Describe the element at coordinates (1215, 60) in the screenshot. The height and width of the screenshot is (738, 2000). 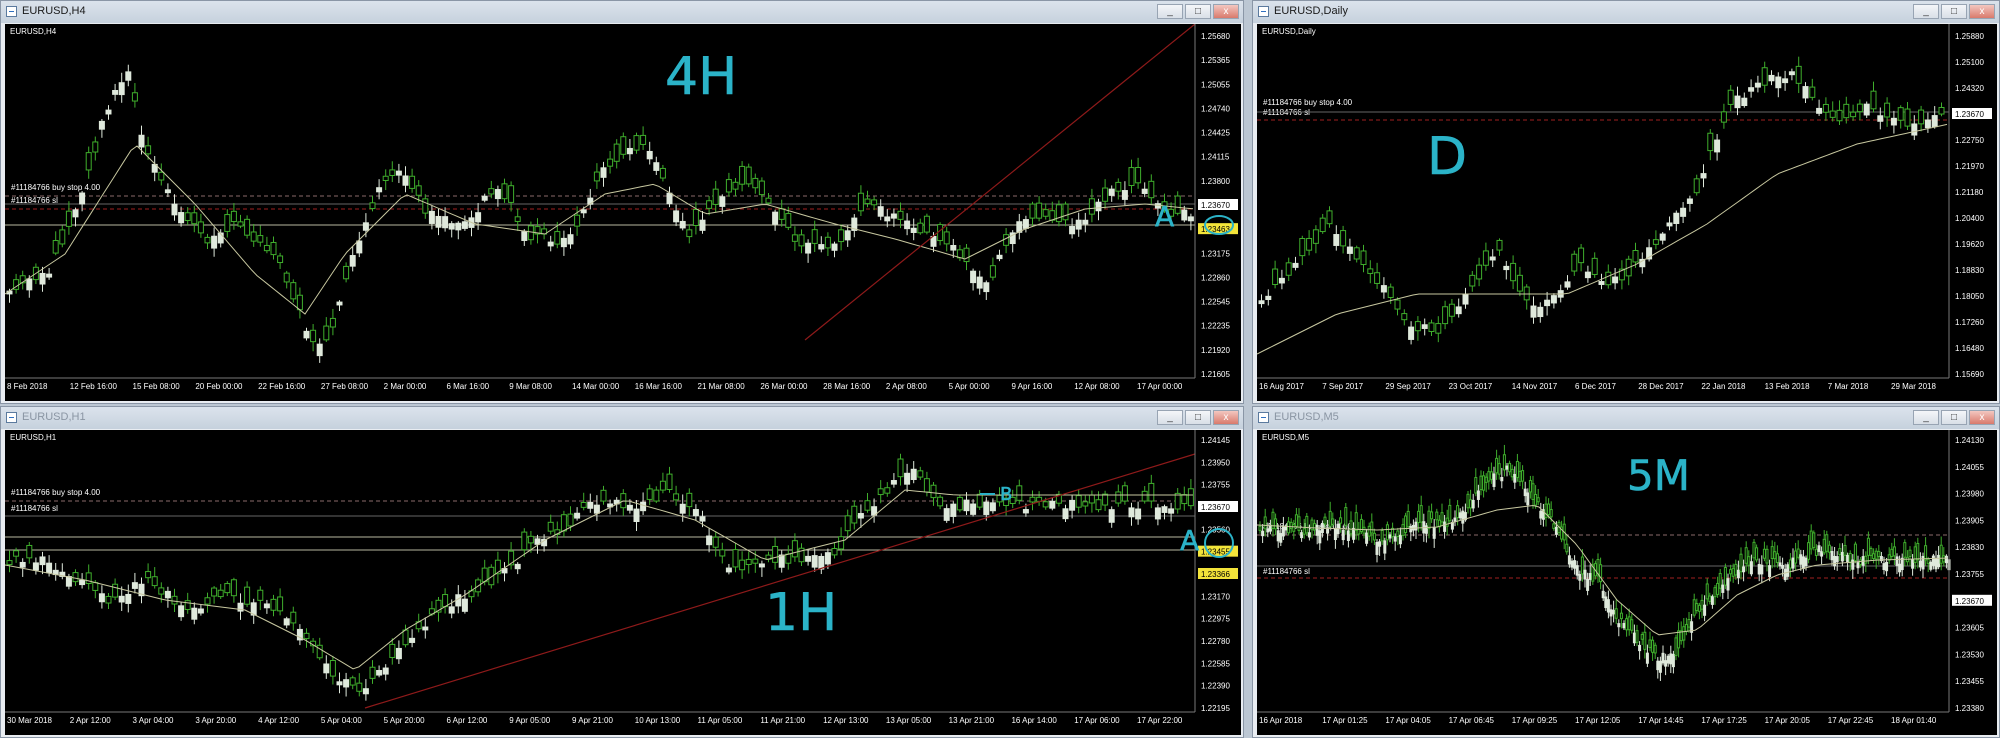
I see `price-tick-label: 1.25365` at that location.